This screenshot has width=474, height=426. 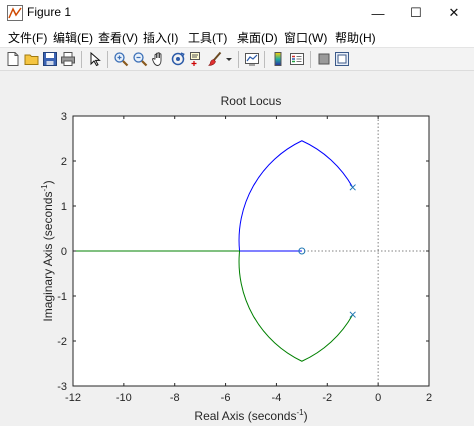 I want to click on close-button: ✕, so click(x=454, y=13).